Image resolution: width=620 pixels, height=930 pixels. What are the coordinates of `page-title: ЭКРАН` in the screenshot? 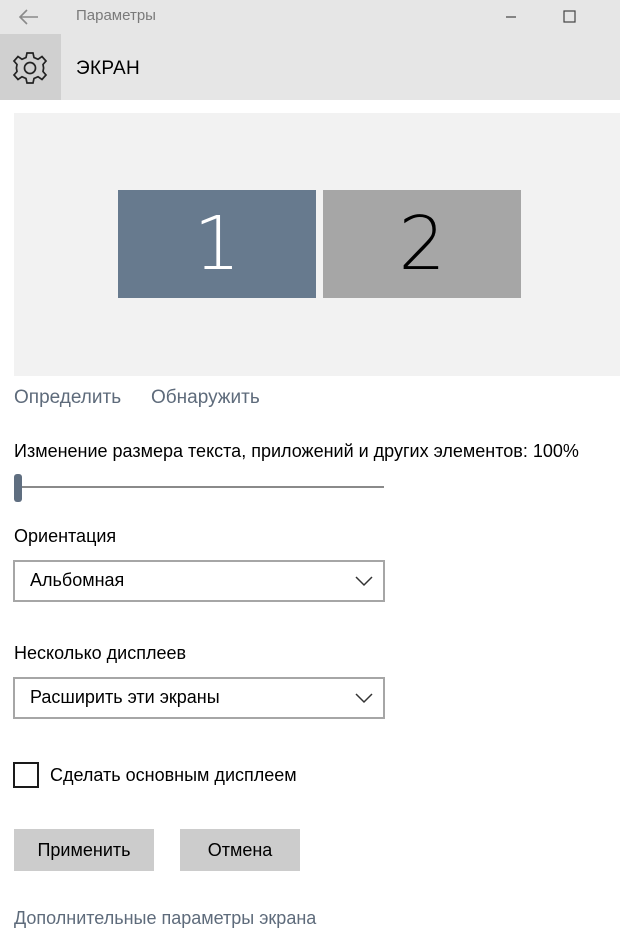 It's located at (108, 68).